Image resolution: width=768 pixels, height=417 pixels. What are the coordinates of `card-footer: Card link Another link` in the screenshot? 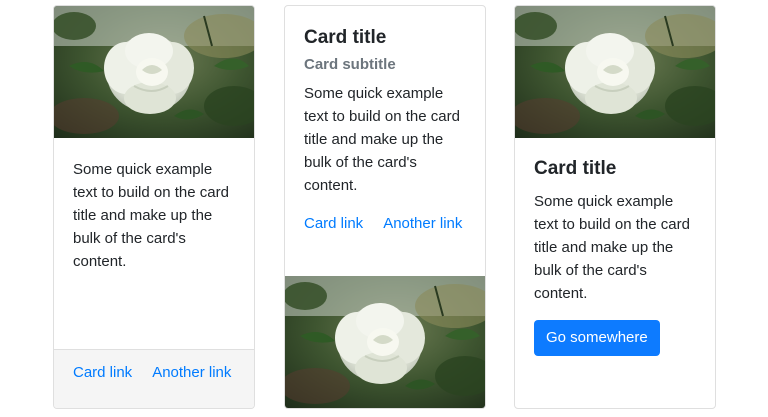 It's located at (154, 378).